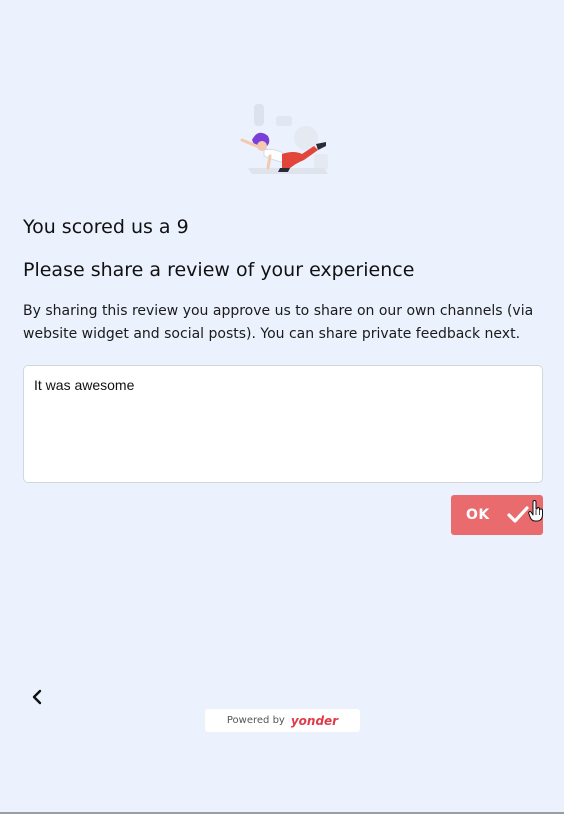 This screenshot has width=564, height=814. I want to click on score-title: You scored us a 9, so click(106, 227).